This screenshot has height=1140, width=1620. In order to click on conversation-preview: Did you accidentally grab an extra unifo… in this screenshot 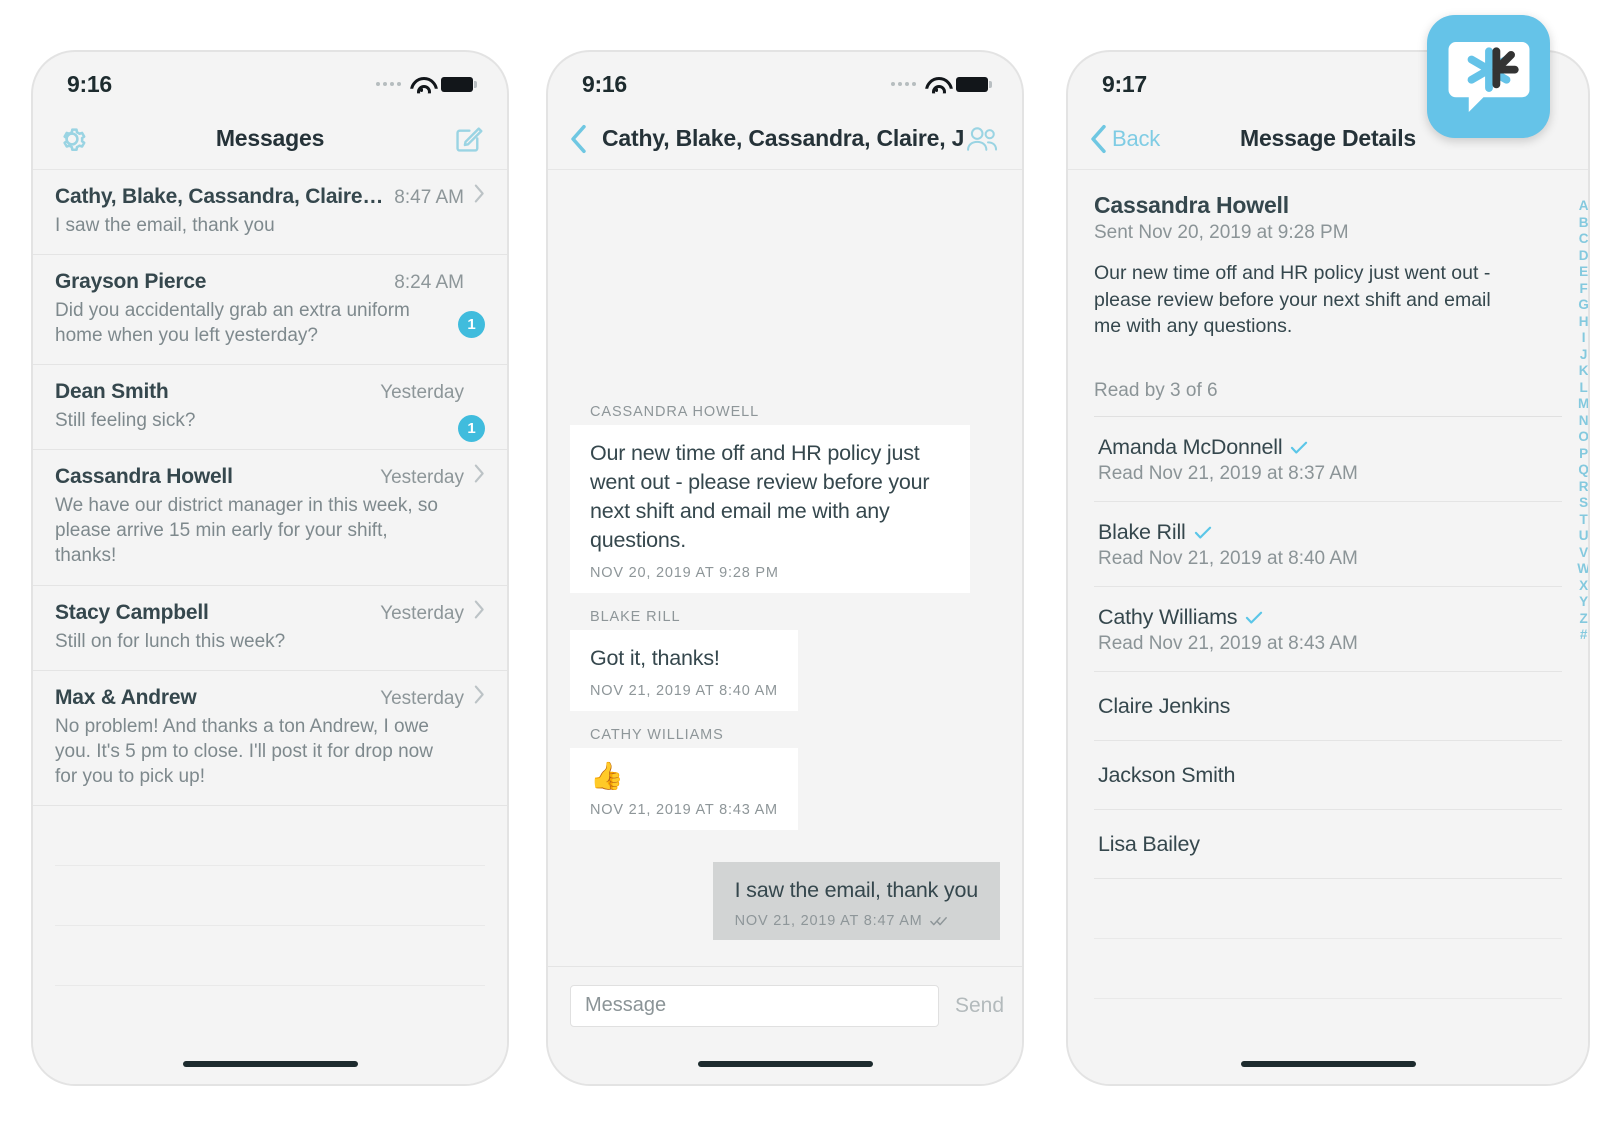, I will do `click(232, 323)`.